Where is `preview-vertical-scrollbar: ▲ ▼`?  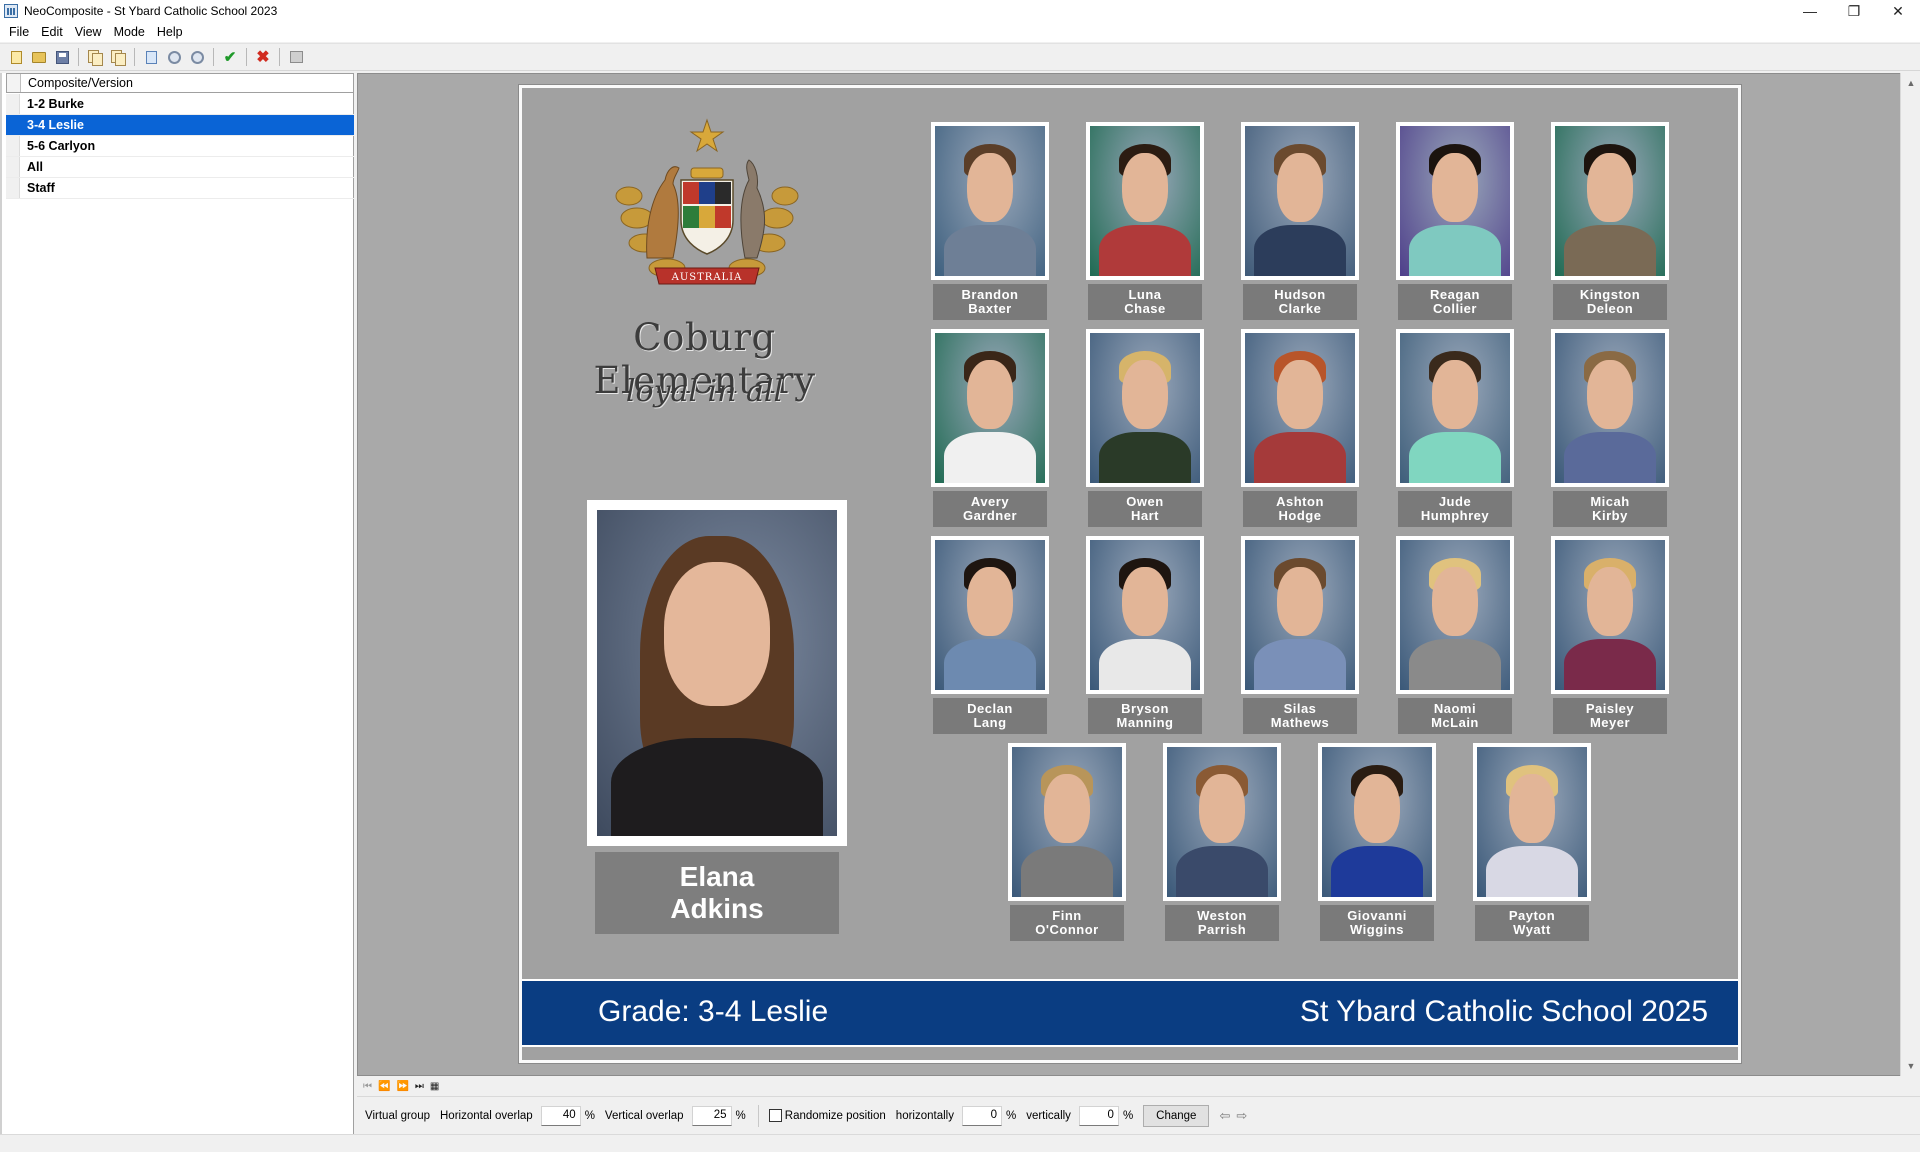 preview-vertical-scrollbar: ▲ ▼ is located at coordinates (1910, 574).